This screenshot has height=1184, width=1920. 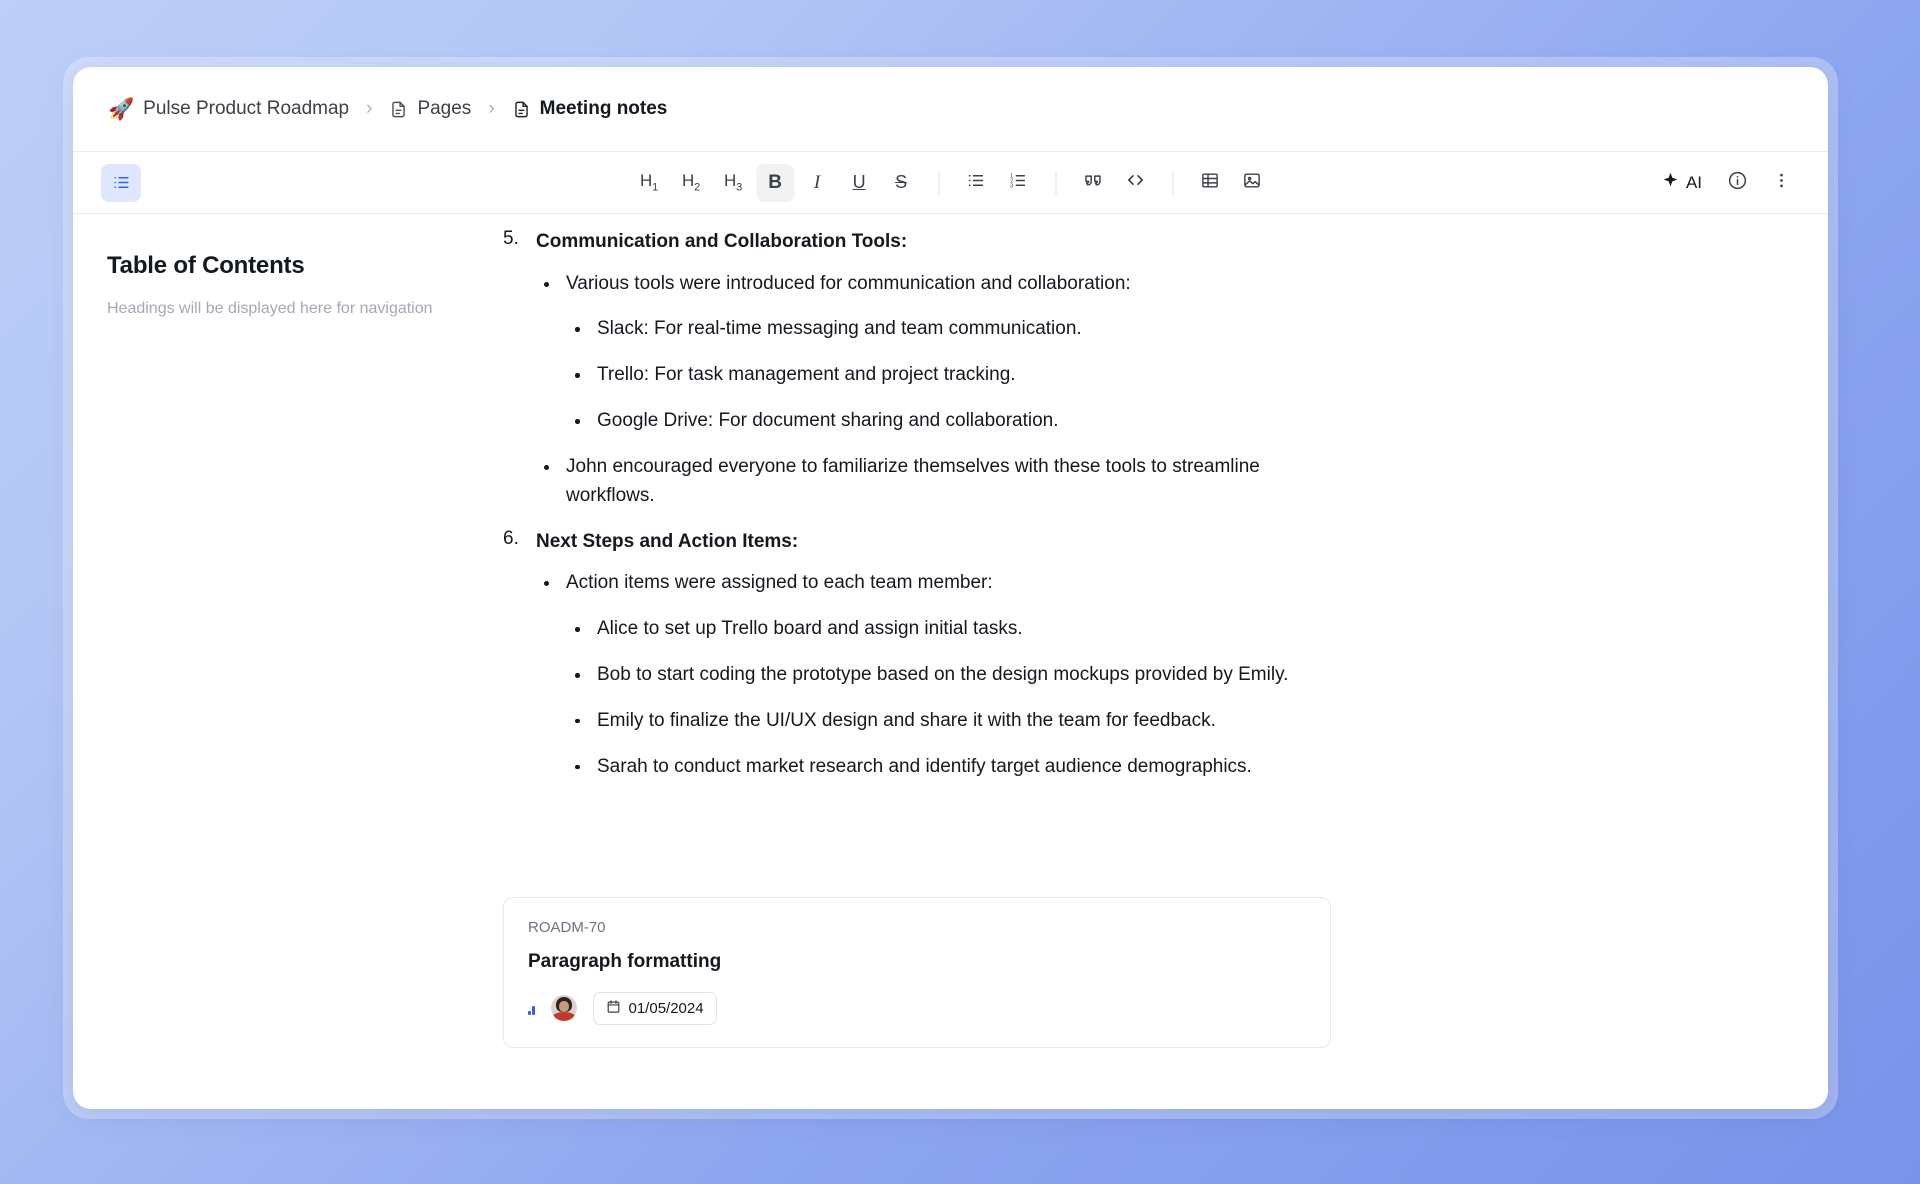 What do you see at coordinates (917, 972) in the screenshot?
I see `task-card: ROADM-70 Paragraph formatting 01/05/2024` at bounding box center [917, 972].